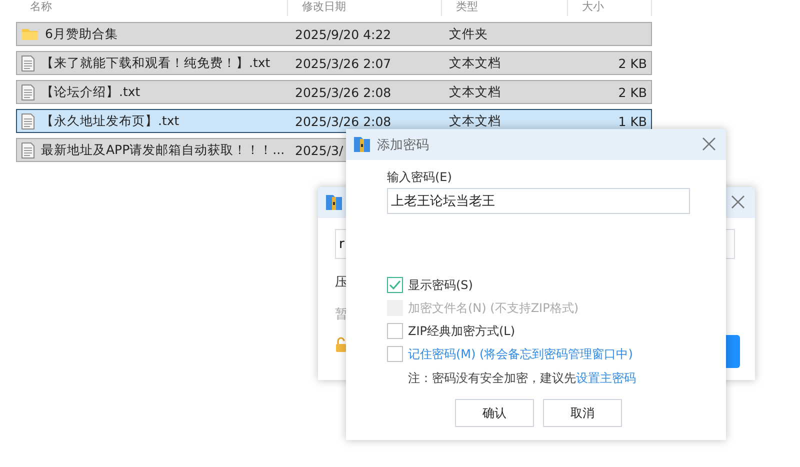  Describe the element at coordinates (520, 354) in the screenshot. I see `option-link: 记住密码(M) (将会备忘到密码管理窗口中)` at that location.